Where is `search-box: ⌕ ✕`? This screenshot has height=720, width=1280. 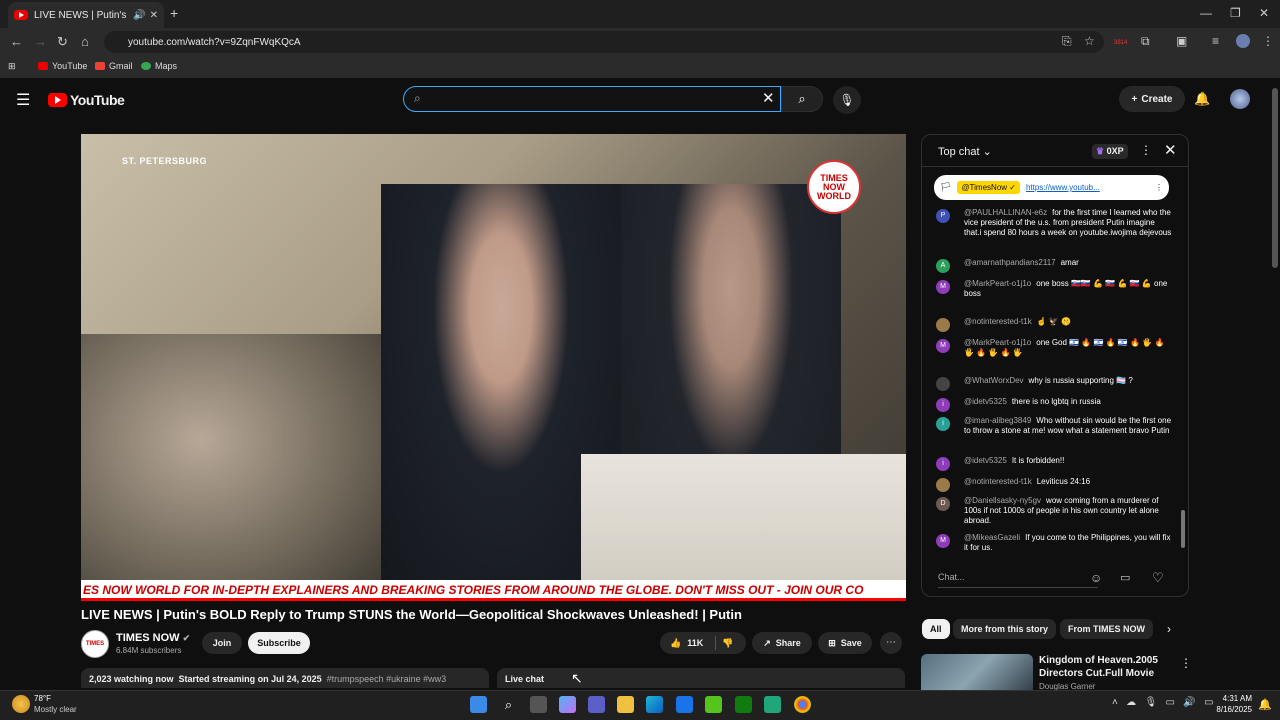 search-box: ⌕ ✕ is located at coordinates (592, 99).